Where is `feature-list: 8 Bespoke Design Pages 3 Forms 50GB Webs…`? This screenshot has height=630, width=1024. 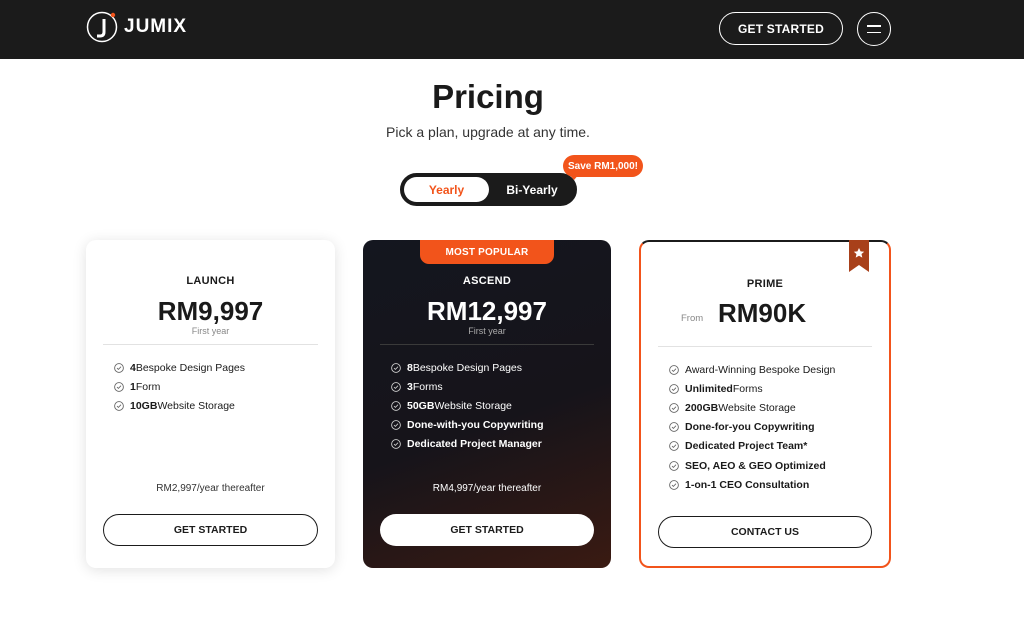 feature-list: 8 Bespoke Design Pages 3 Forms 50GB Webs… is located at coordinates (467, 406).